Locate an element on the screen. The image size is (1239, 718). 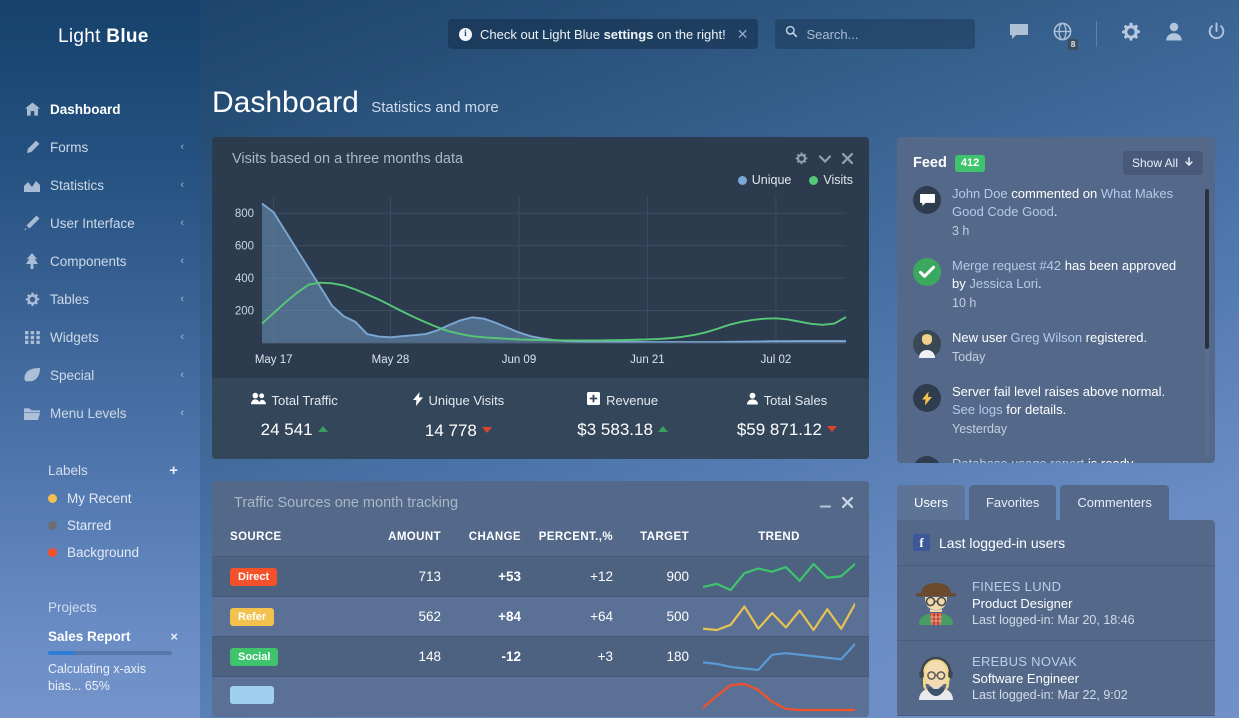
sidebar-item-label: Forms is located at coordinates (69, 147).